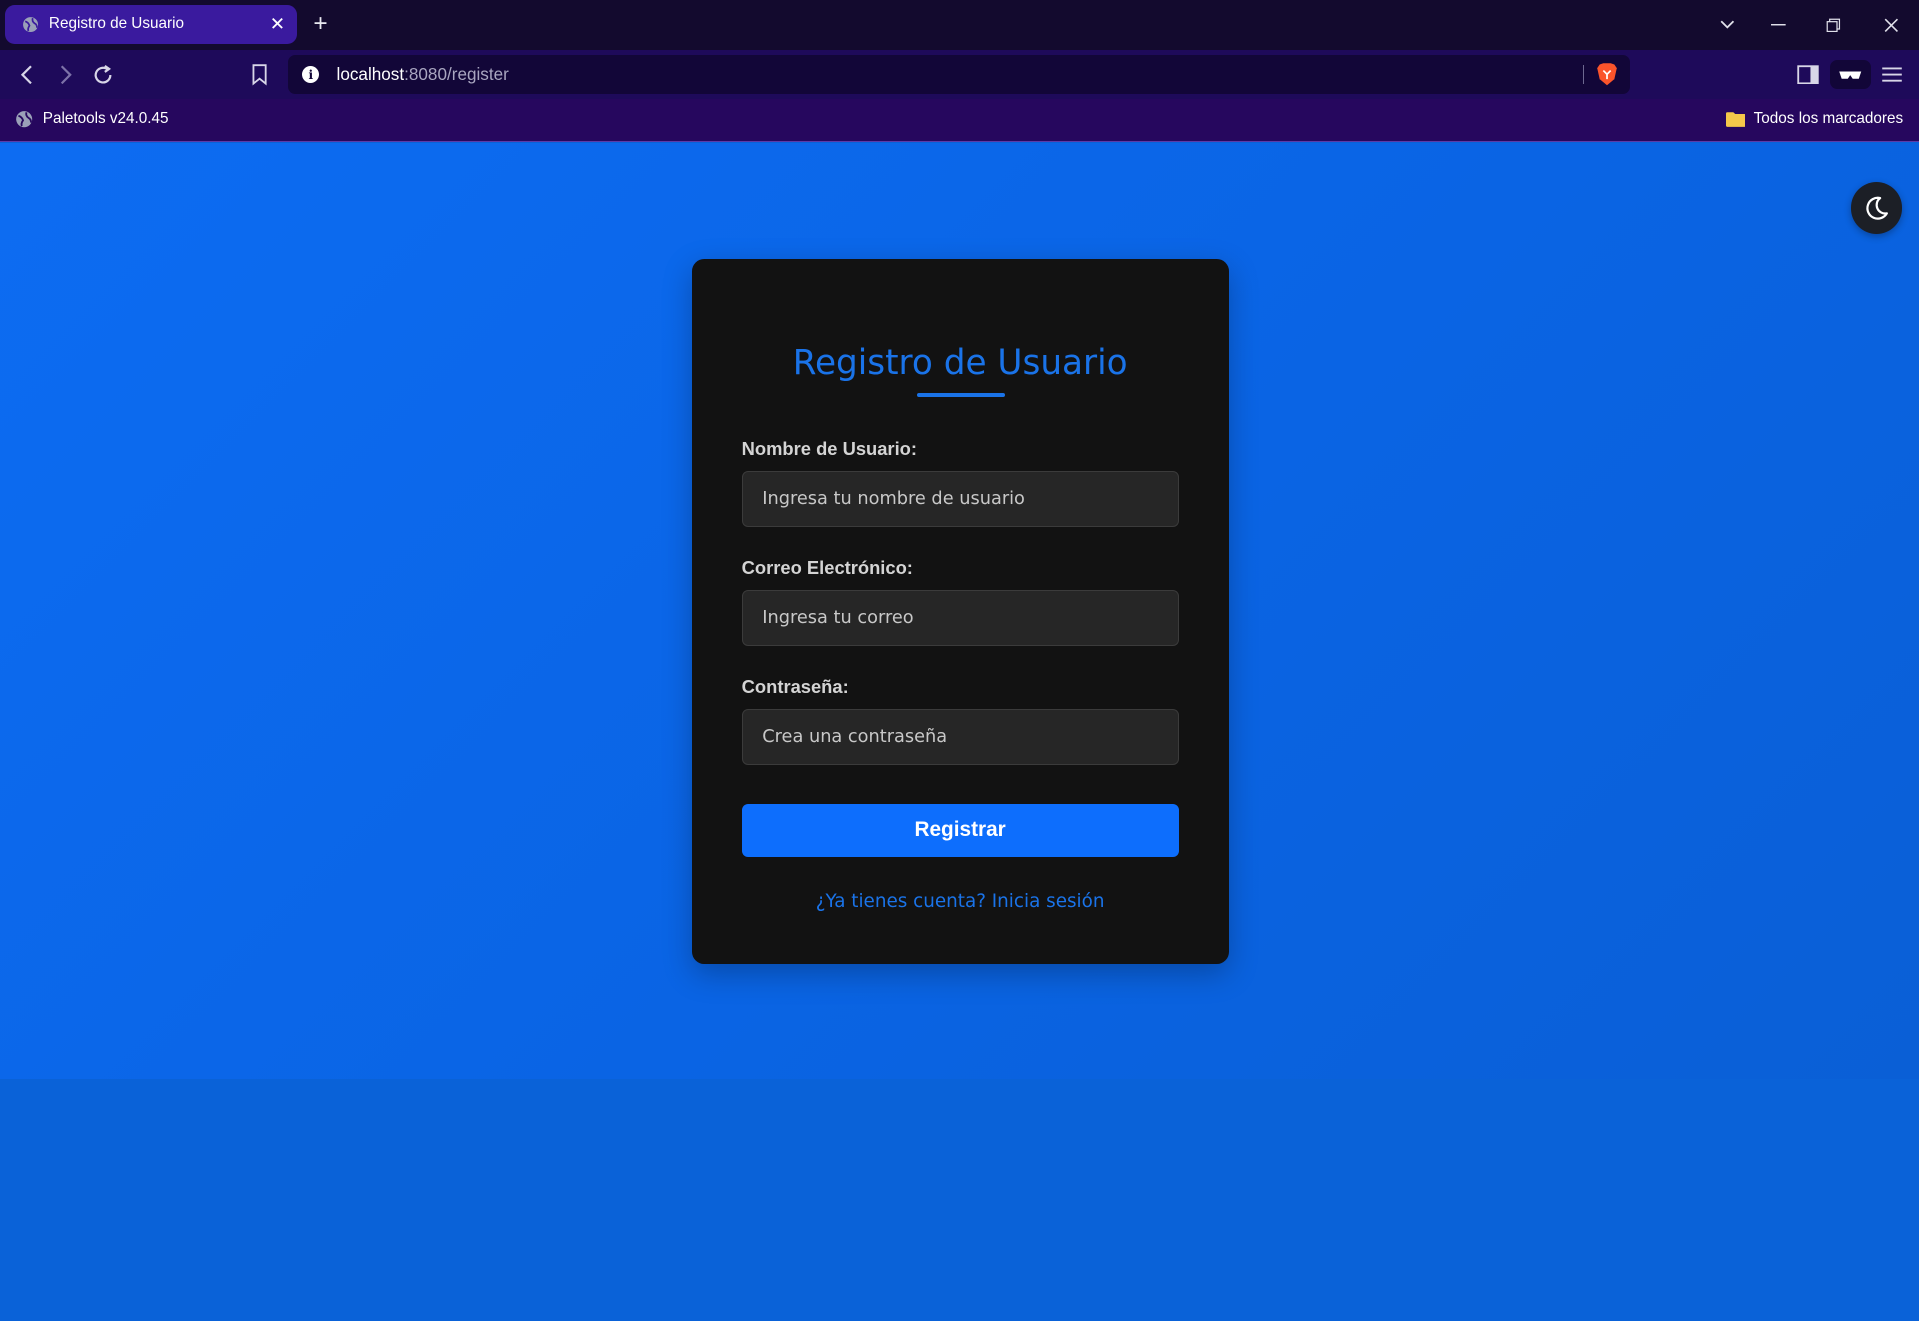 The height and width of the screenshot is (1321, 1919). I want to click on tab-close-icon: ✕, so click(277, 24).